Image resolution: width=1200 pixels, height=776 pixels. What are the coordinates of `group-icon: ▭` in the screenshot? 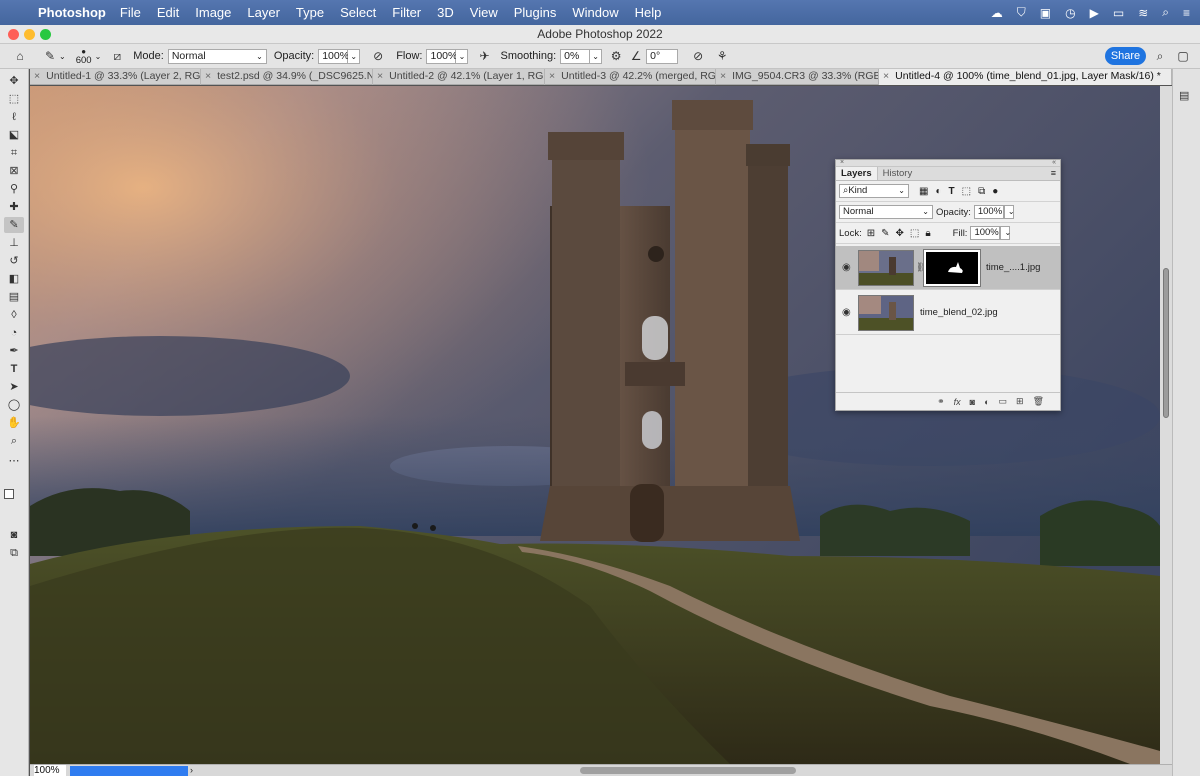 It's located at (1003, 401).